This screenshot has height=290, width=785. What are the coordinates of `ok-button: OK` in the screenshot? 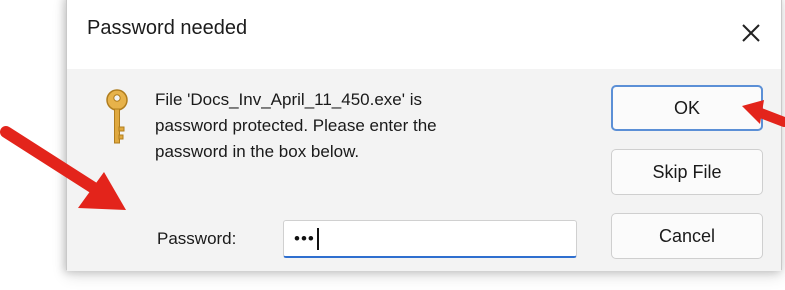 It's located at (687, 108).